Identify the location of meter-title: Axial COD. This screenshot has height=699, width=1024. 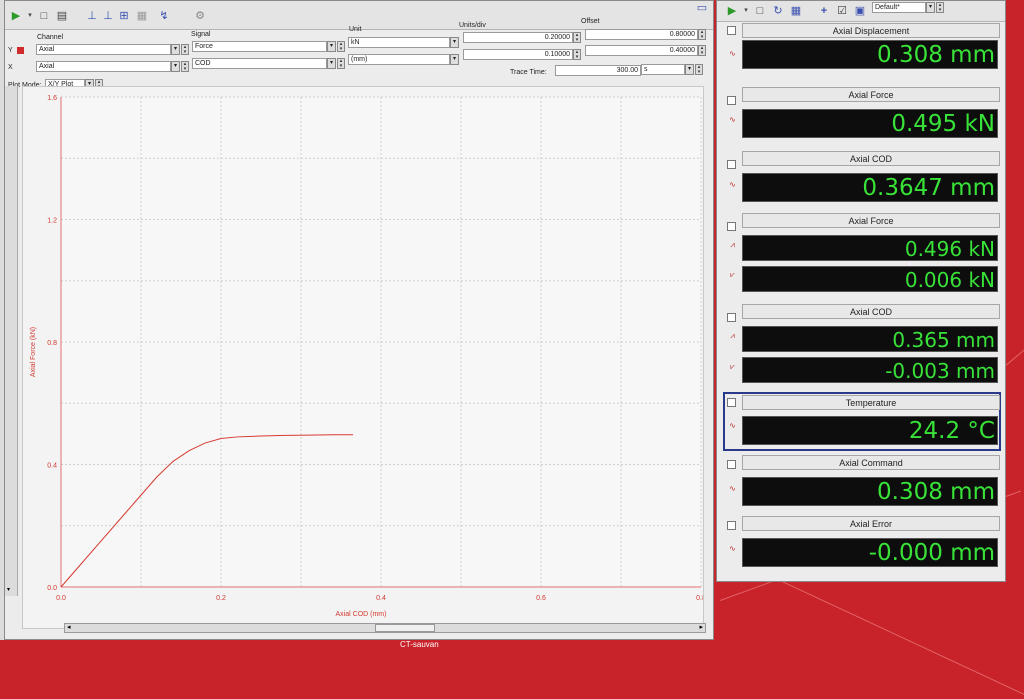
(871, 158).